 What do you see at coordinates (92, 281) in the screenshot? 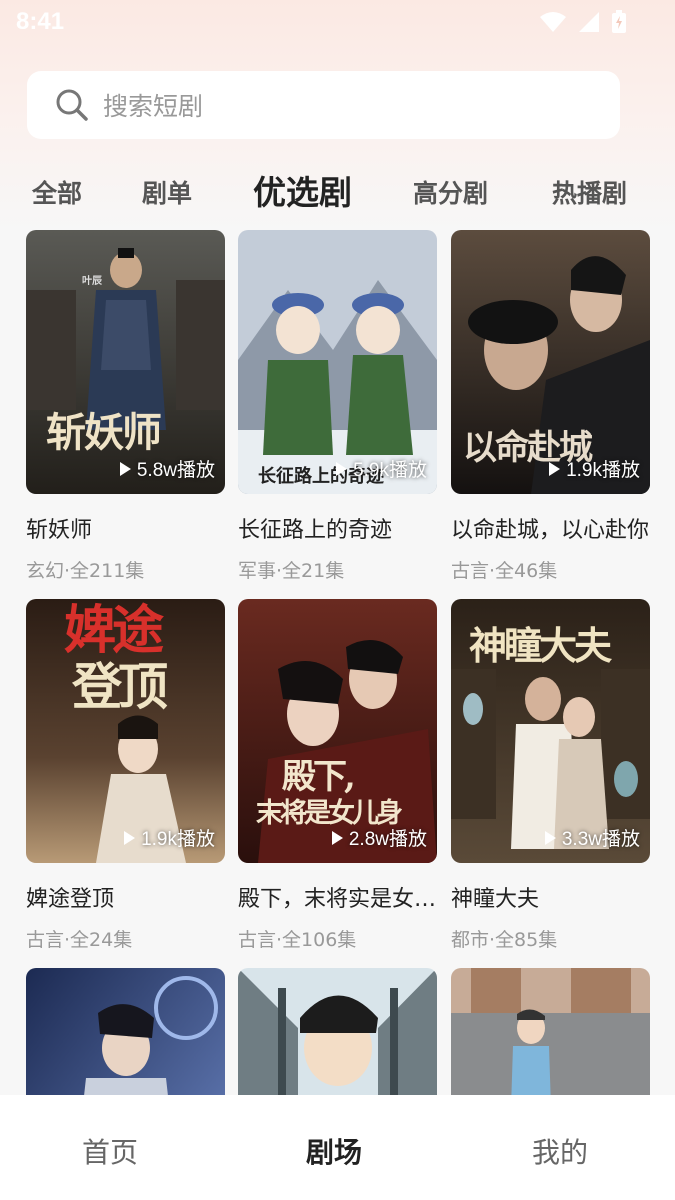
I see `poster-caption: 叶辰` at bounding box center [92, 281].